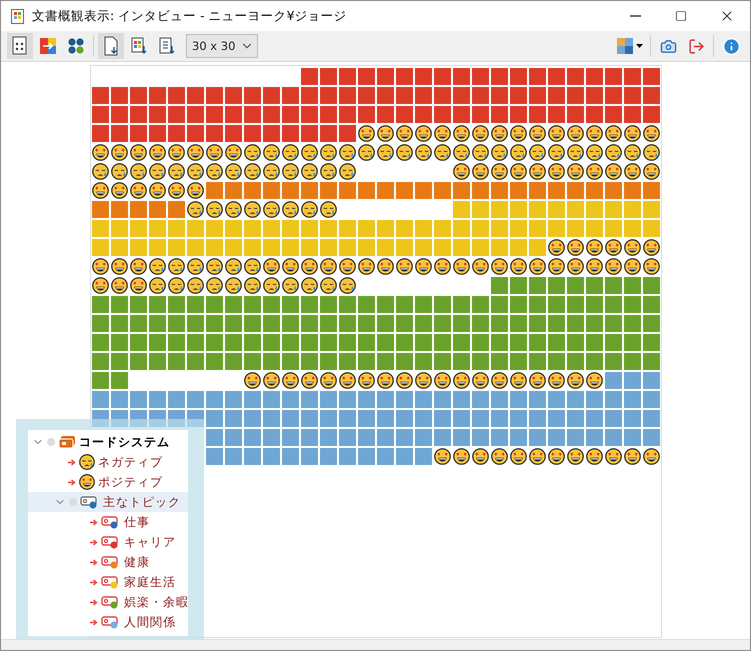 Image resolution: width=751 pixels, height=651 pixels. I want to click on color-document-icon, so click(139, 46).